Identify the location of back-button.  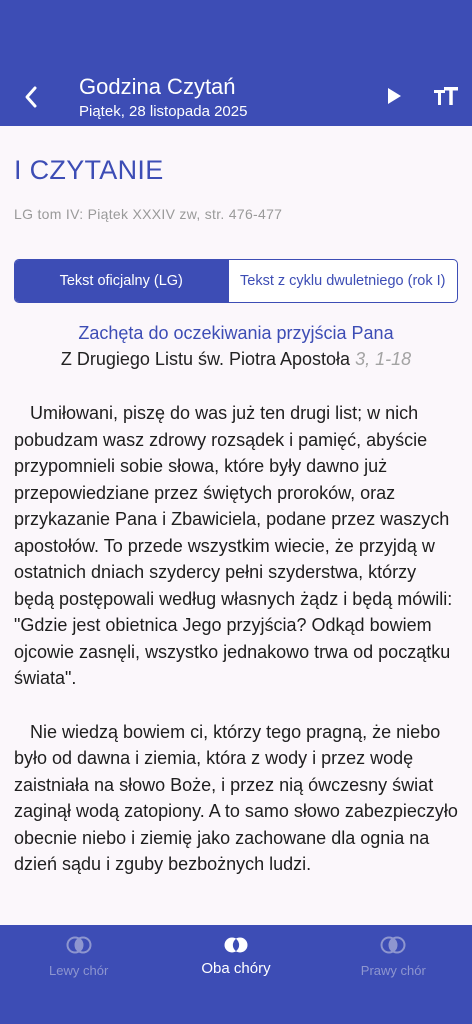
(31, 97).